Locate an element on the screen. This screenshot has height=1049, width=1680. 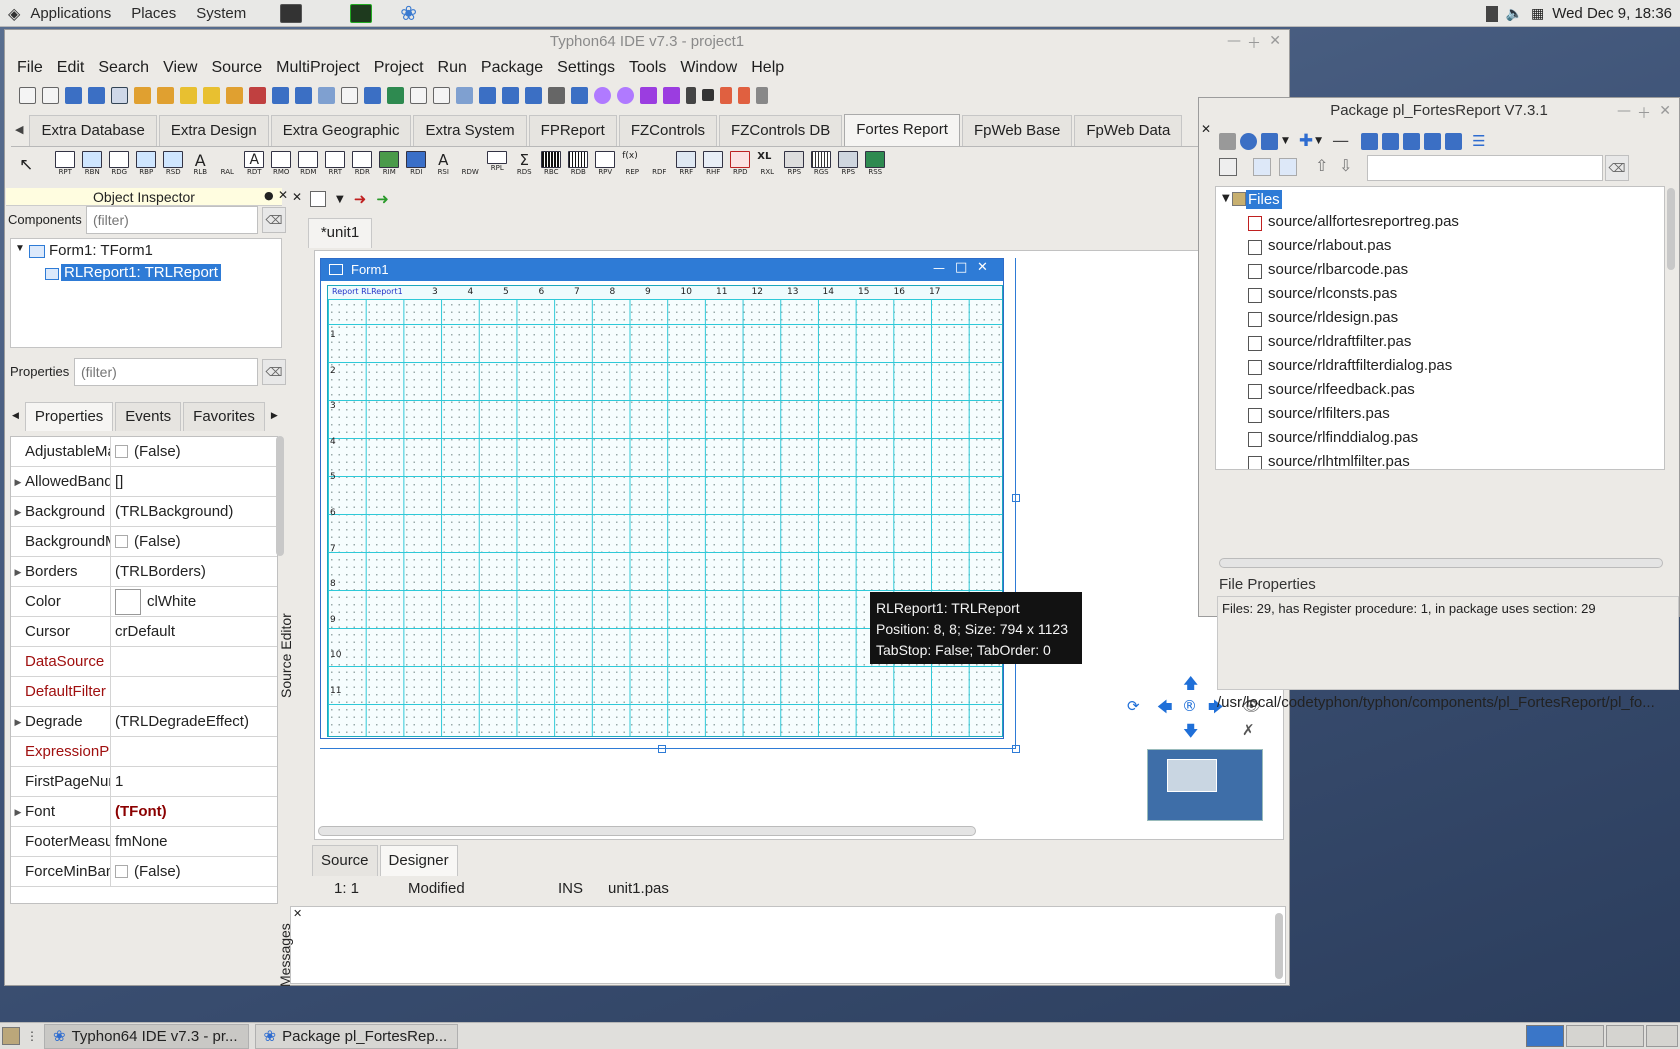
package-dock-close-icon: ✕ is located at coordinates (1206, 129).